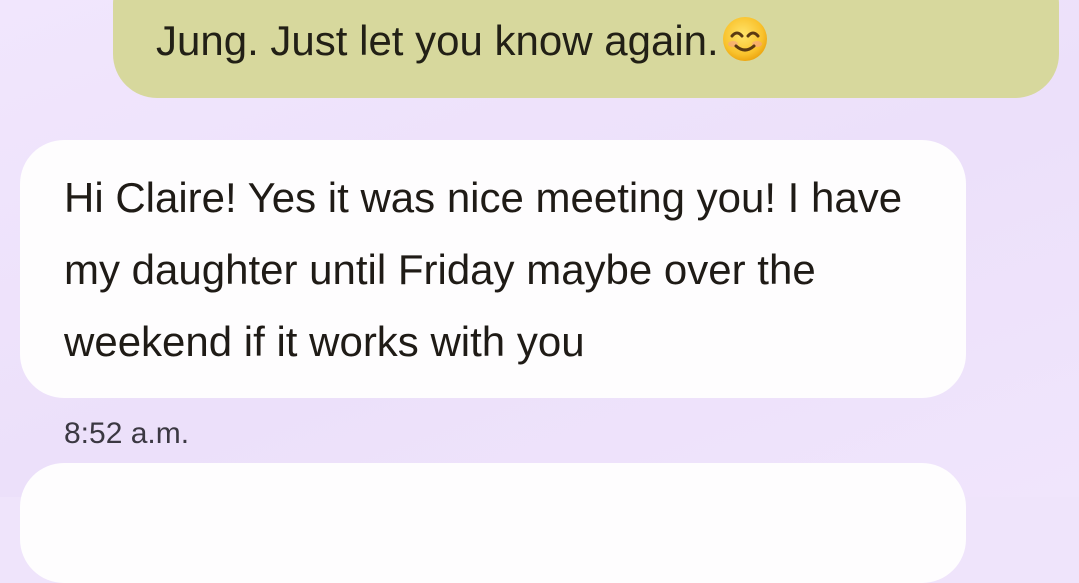  I want to click on outgoing-message-text: Jung. Just let you know again., so click(437, 40).